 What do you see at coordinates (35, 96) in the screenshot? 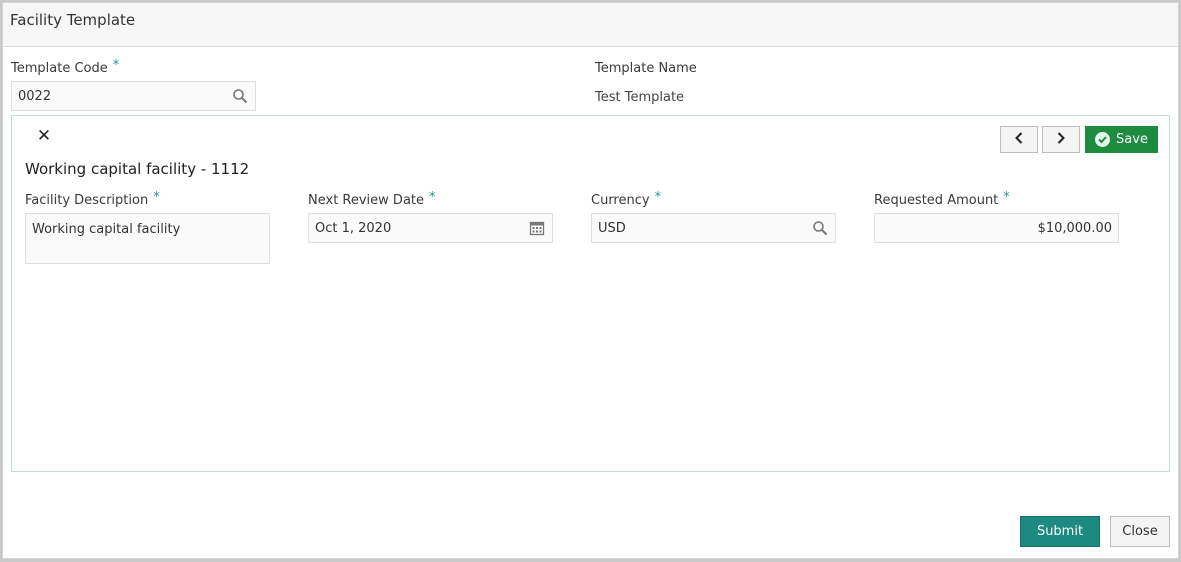
I see `template-code-value: 0022` at bounding box center [35, 96].